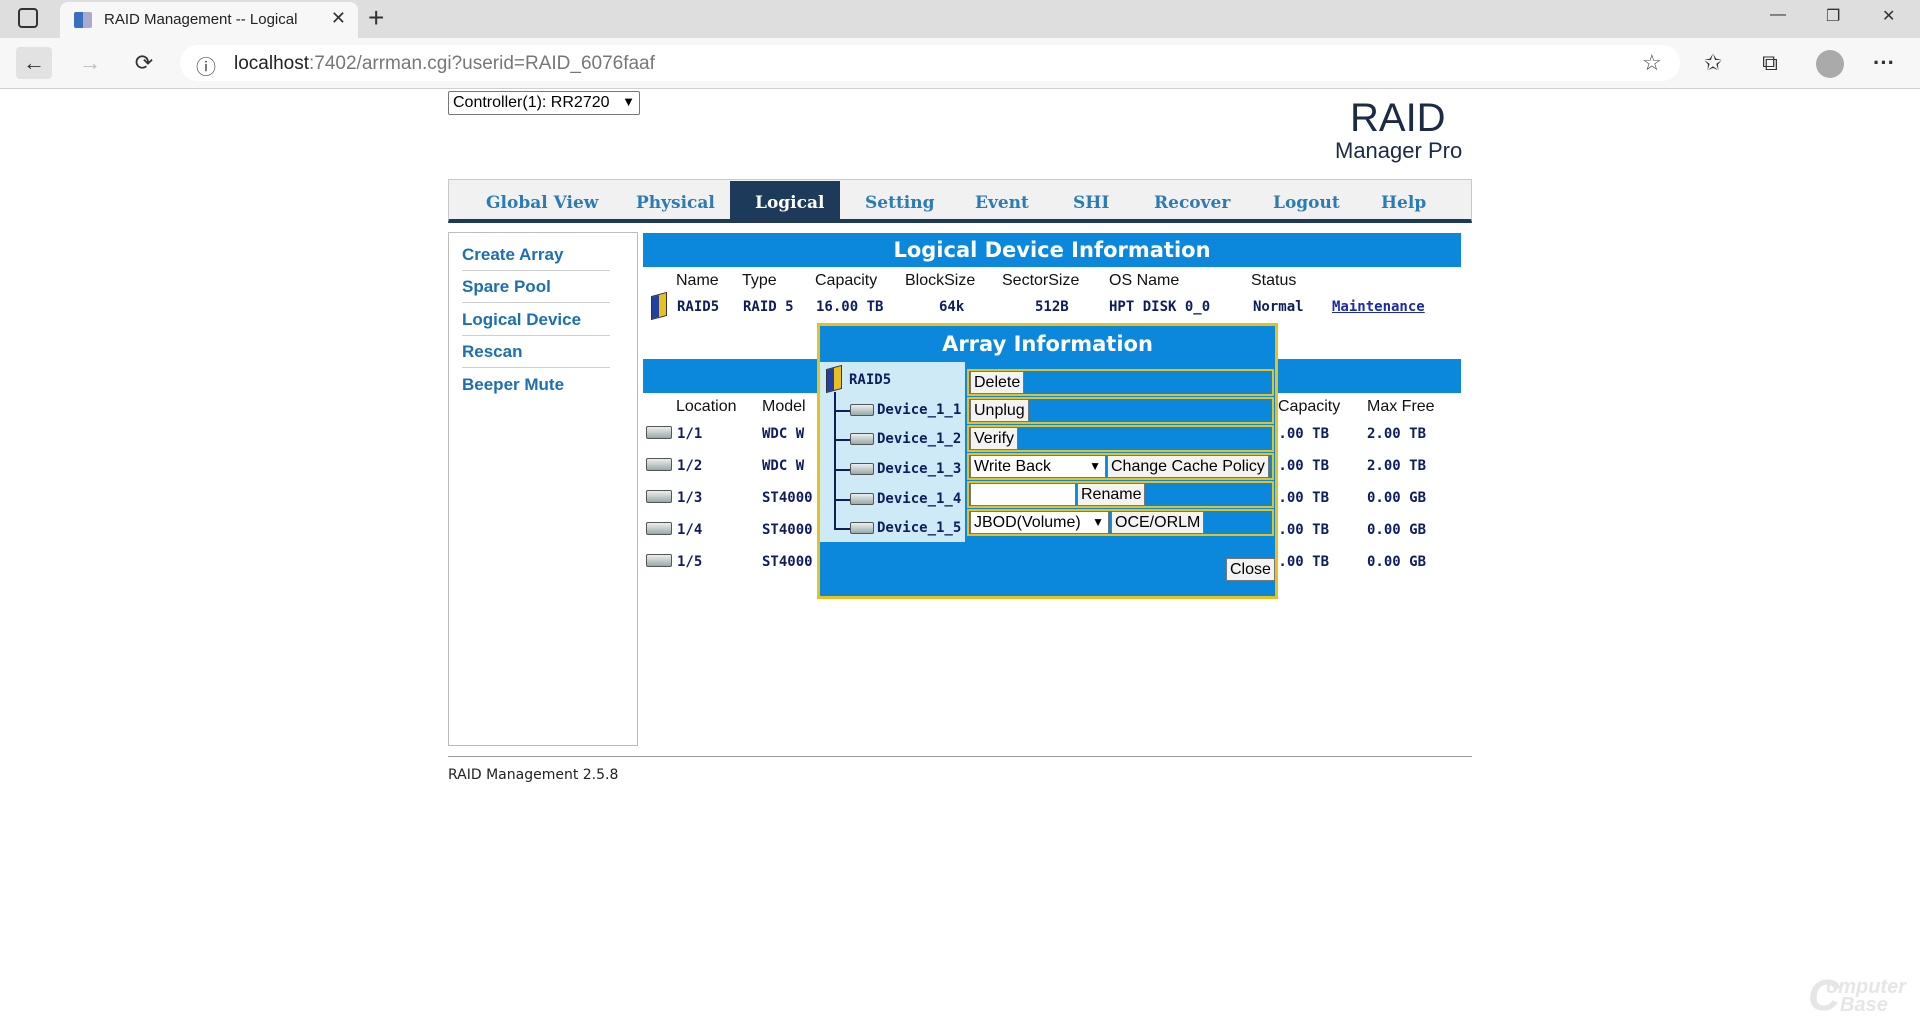 The height and width of the screenshot is (1030, 1920). Describe the element at coordinates (1778, 15) in the screenshot. I see `minimize-button: —` at that location.